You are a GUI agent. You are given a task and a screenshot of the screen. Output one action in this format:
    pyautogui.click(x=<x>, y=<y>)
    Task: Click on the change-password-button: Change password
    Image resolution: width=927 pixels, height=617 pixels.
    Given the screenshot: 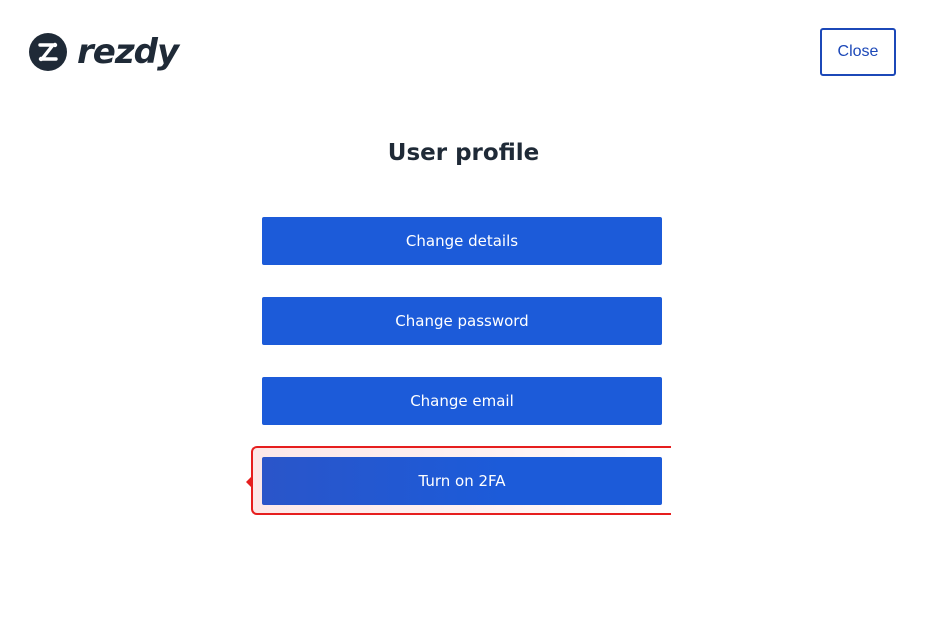 What is the action you would take?
    pyautogui.click(x=462, y=321)
    